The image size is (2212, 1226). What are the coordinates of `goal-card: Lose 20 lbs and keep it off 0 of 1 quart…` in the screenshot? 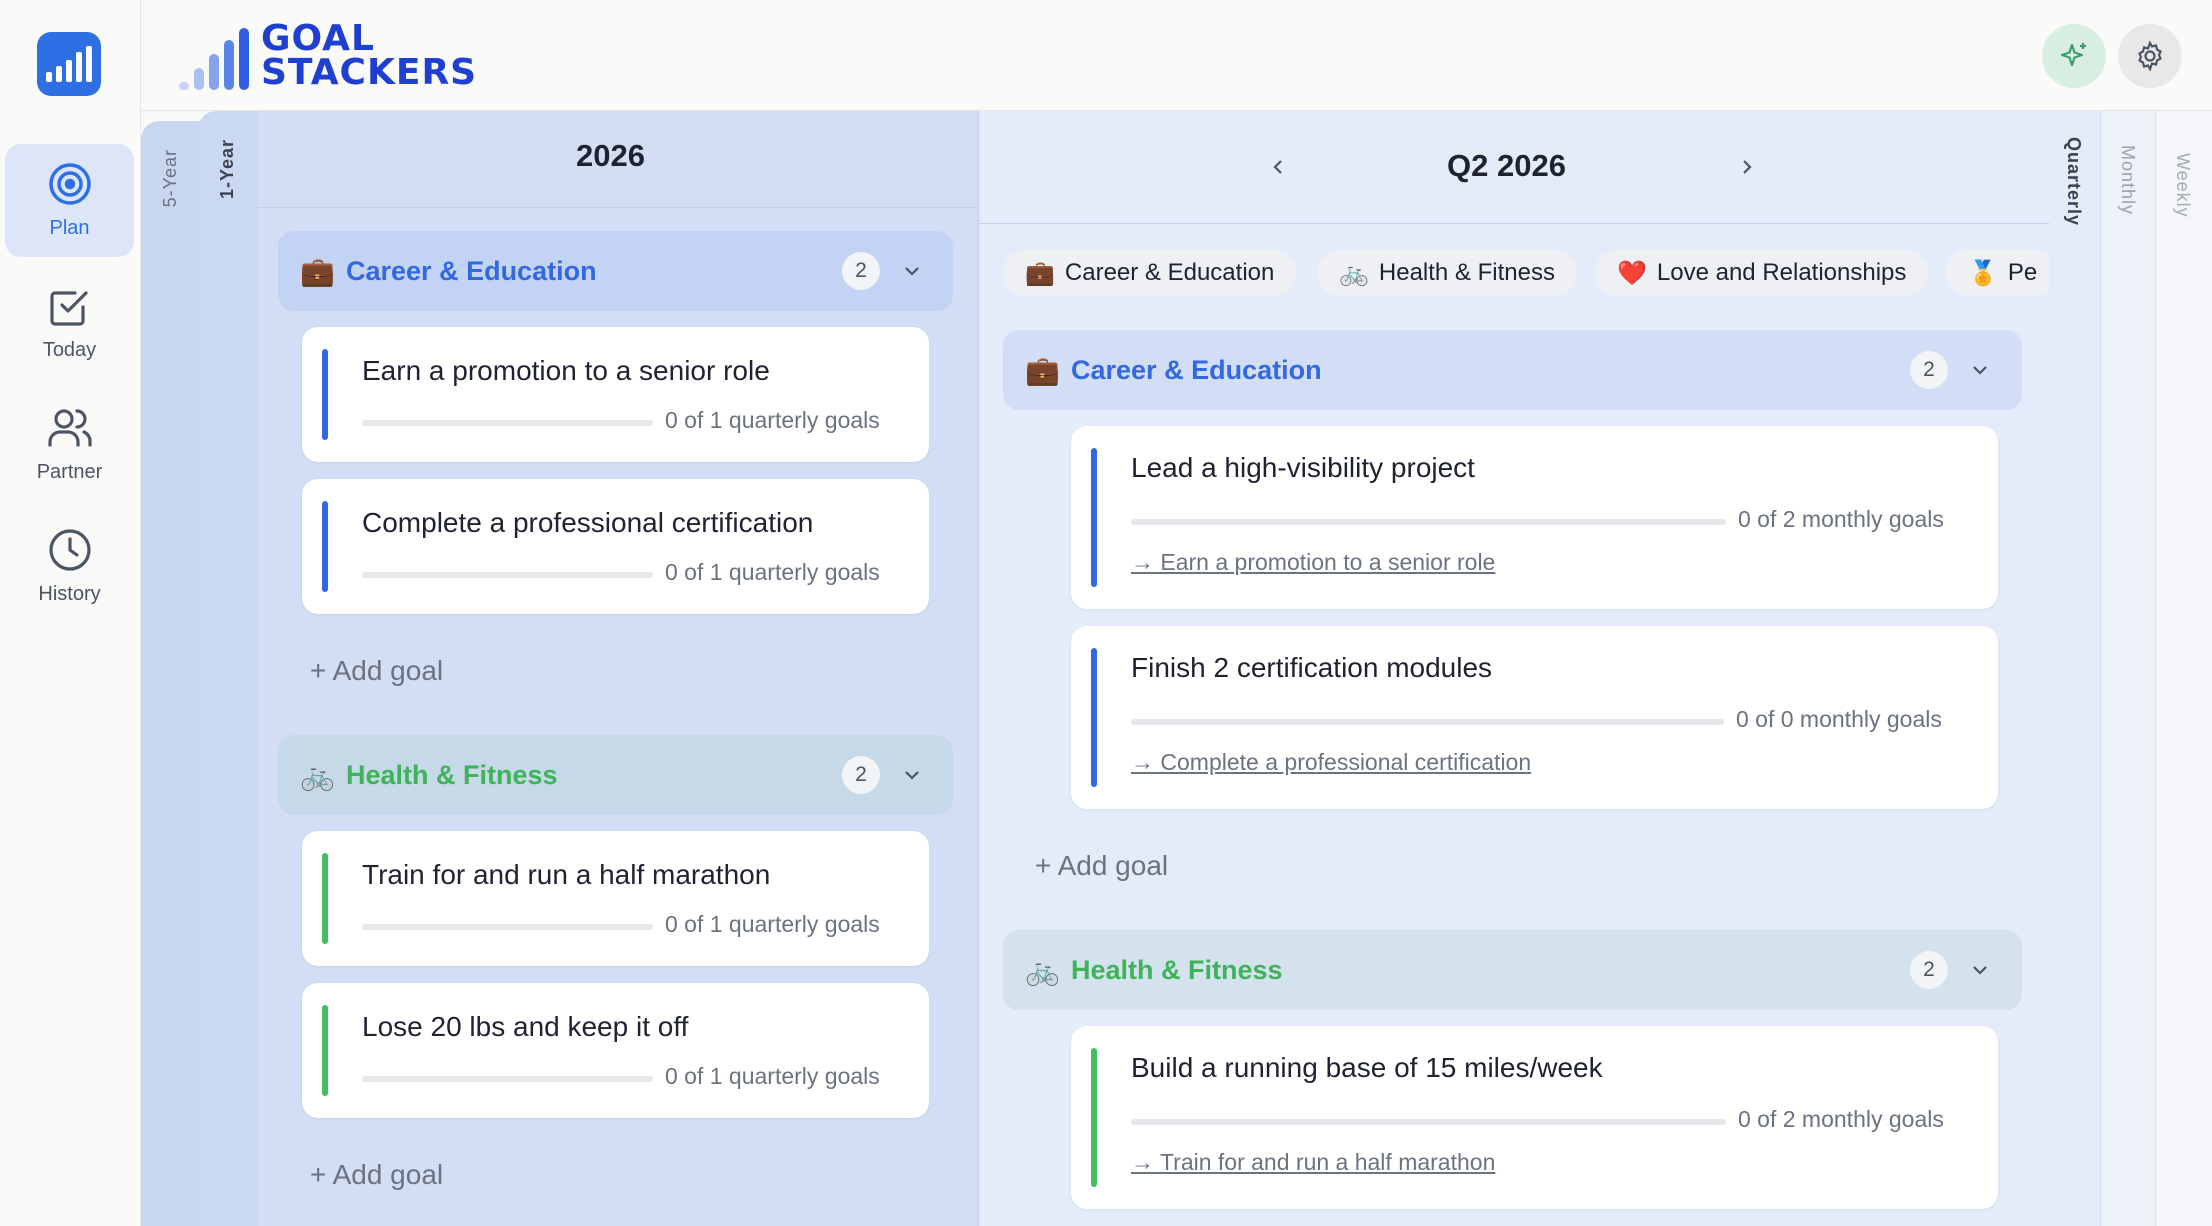 It's located at (615, 1050).